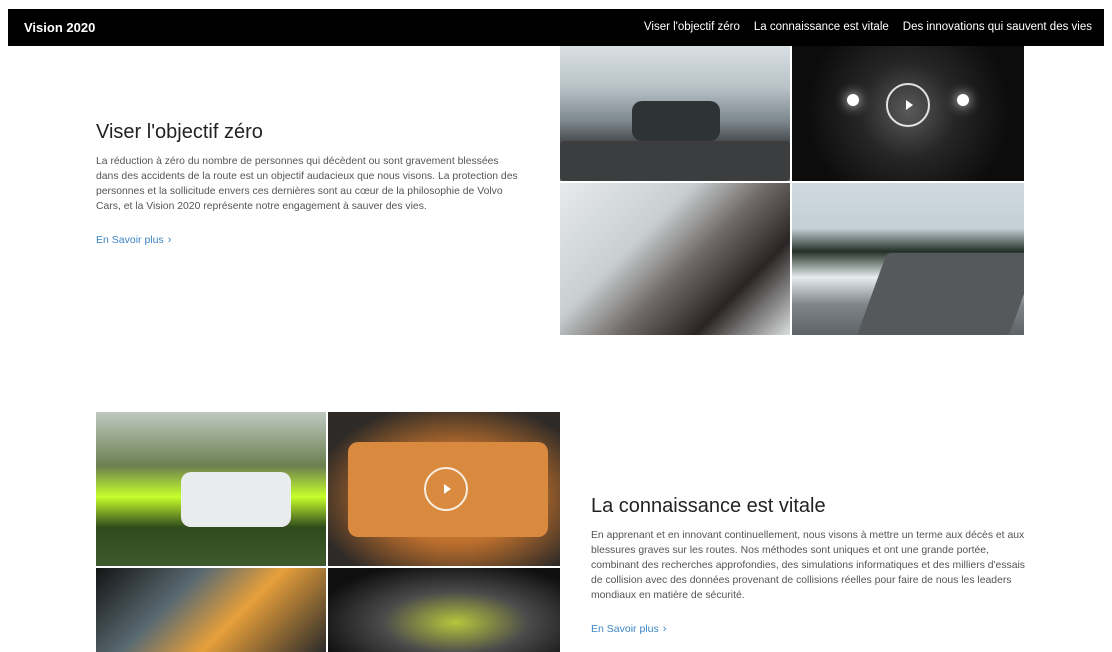  I want to click on image-snowy-road, so click(908, 259).